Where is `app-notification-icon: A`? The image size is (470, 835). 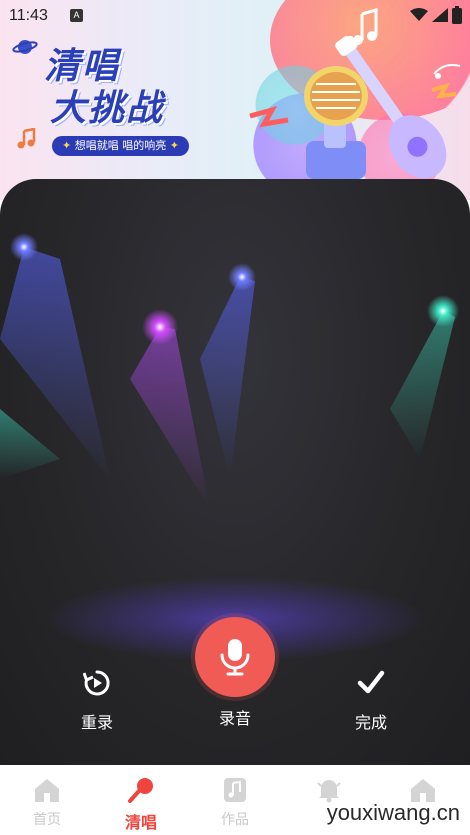
app-notification-icon: A is located at coordinates (76, 15).